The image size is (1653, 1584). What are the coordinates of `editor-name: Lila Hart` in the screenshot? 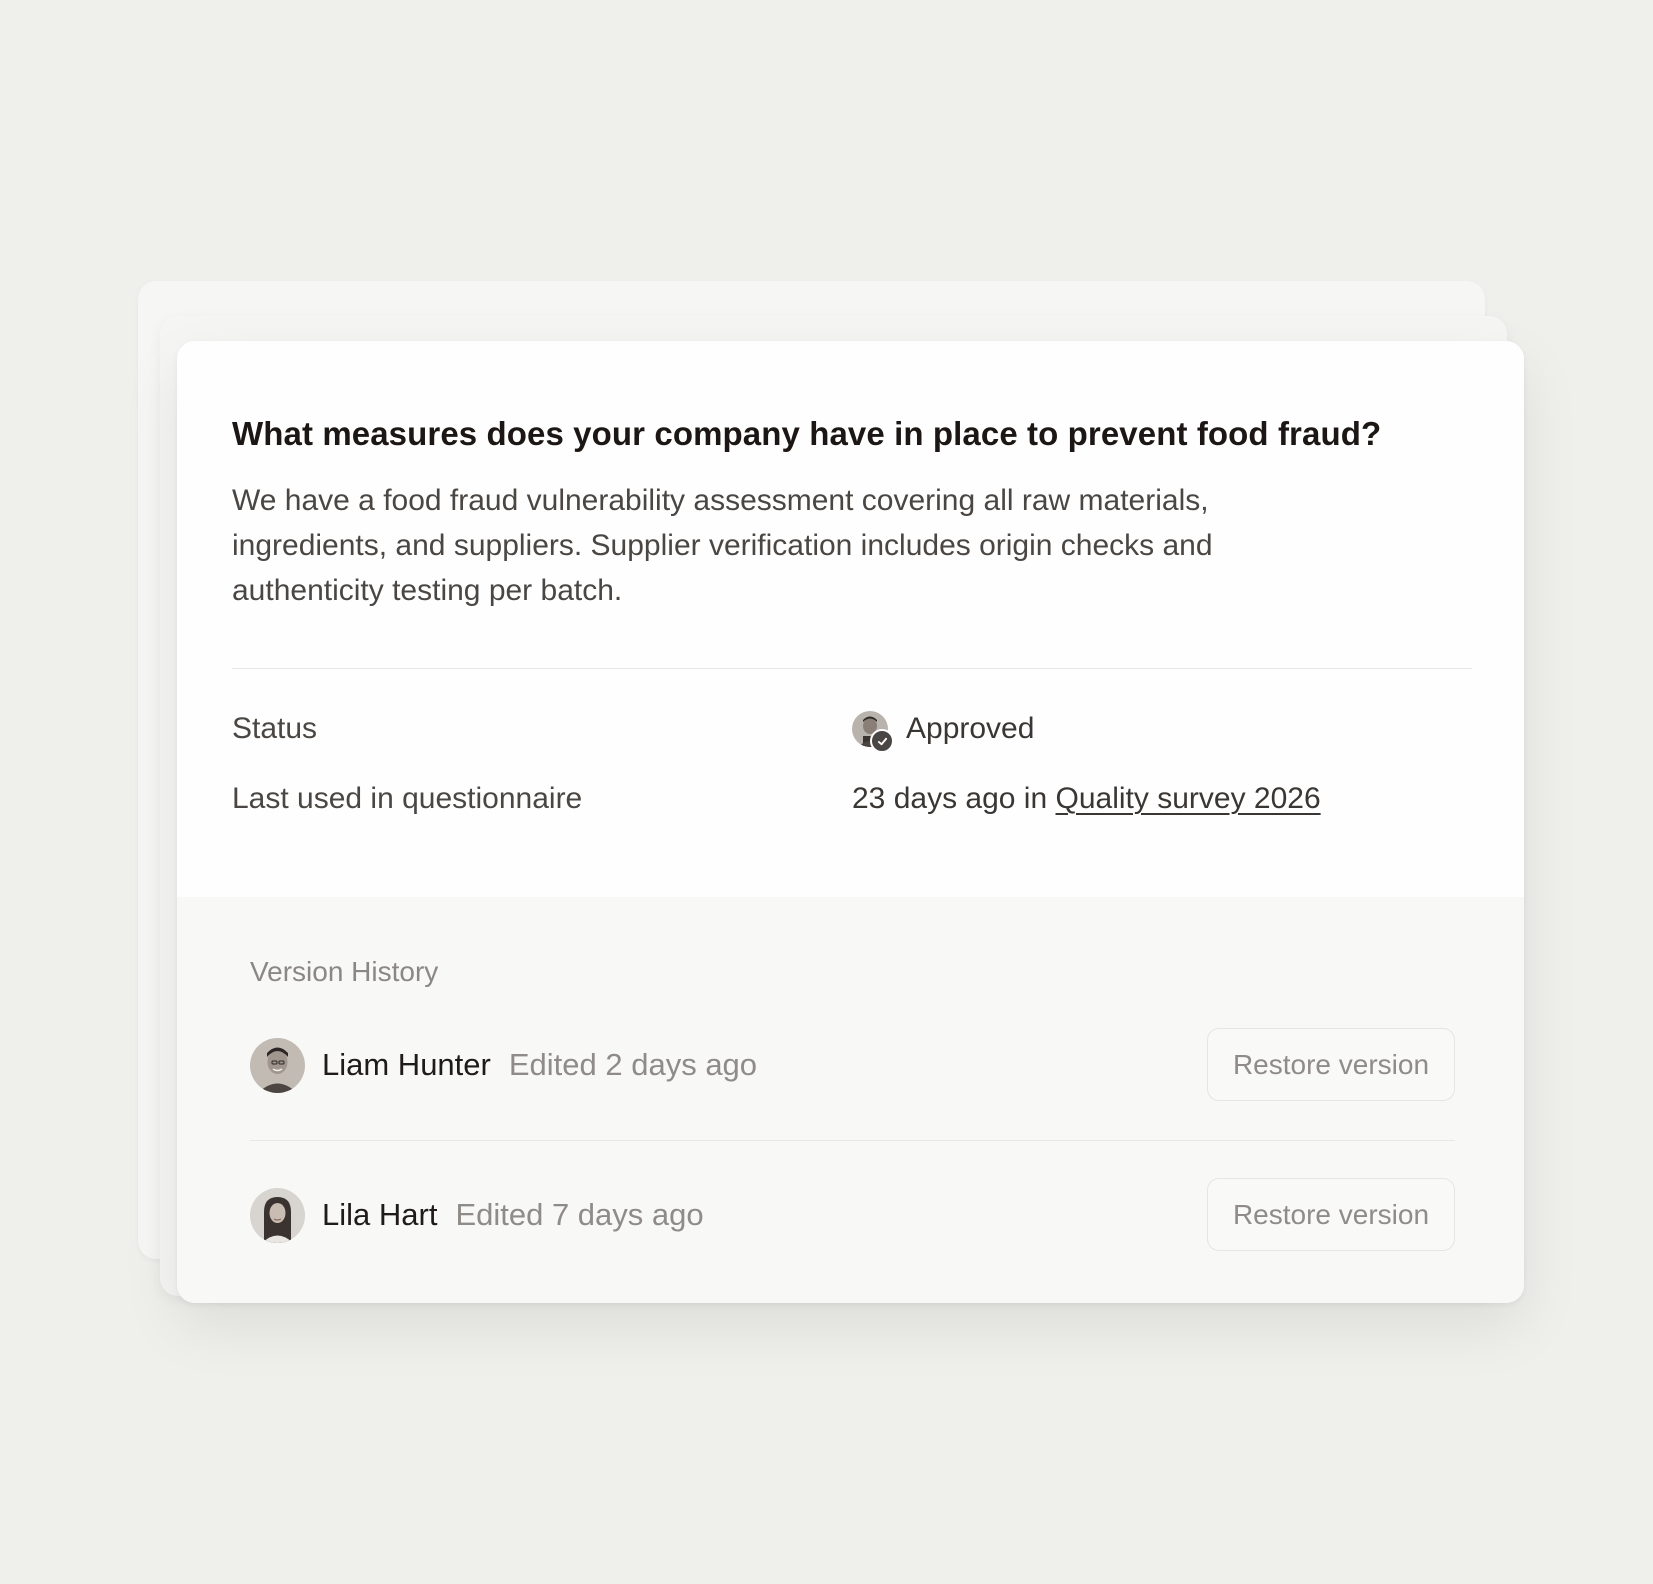 It's located at (380, 1214).